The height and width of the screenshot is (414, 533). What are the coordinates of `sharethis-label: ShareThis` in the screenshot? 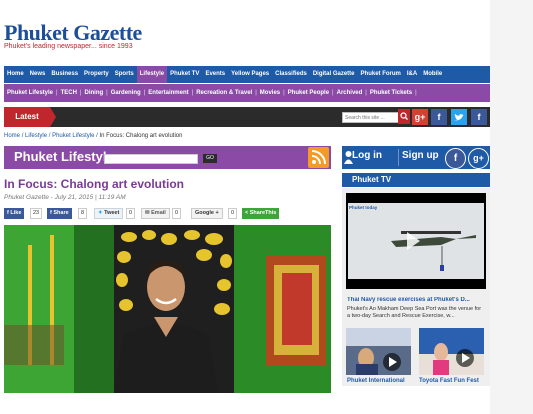 It's located at (263, 213).